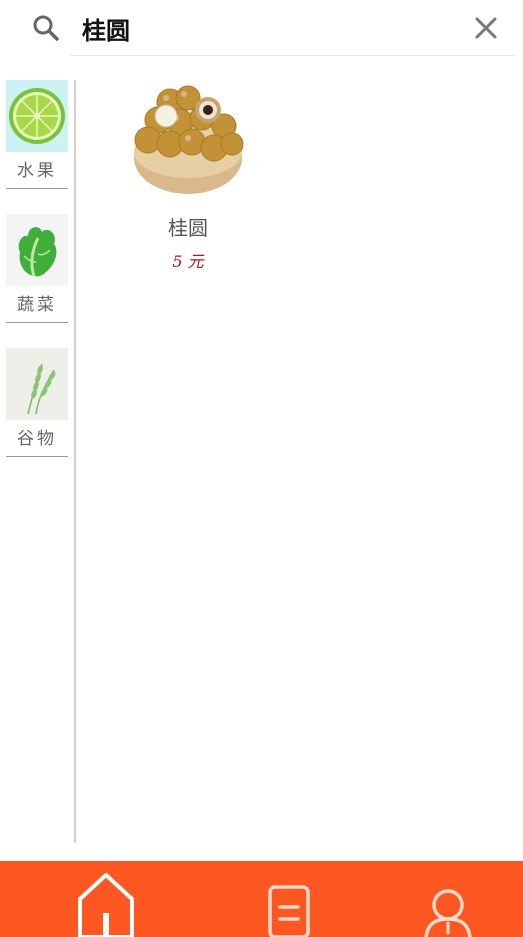 The image size is (523, 937). I want to click on wheat-image, so click(37, 384).